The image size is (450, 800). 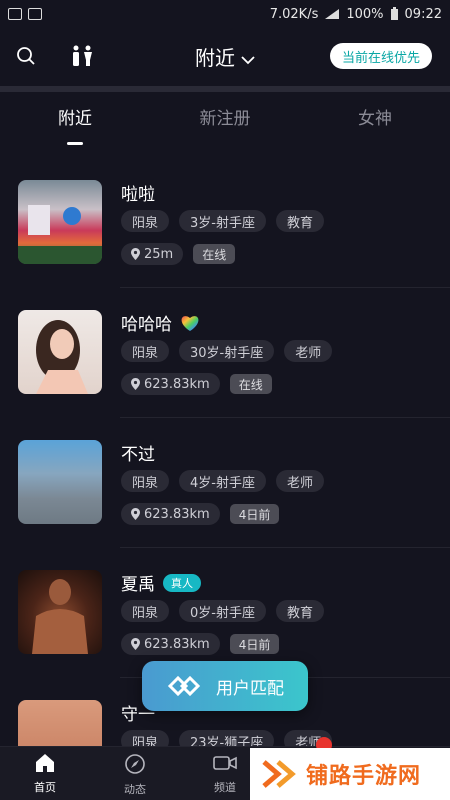 What do you see at coordinates (160, 322) in the screenshot?
I see `user-name: 哈哈哈` at bounding box center [160, 322].